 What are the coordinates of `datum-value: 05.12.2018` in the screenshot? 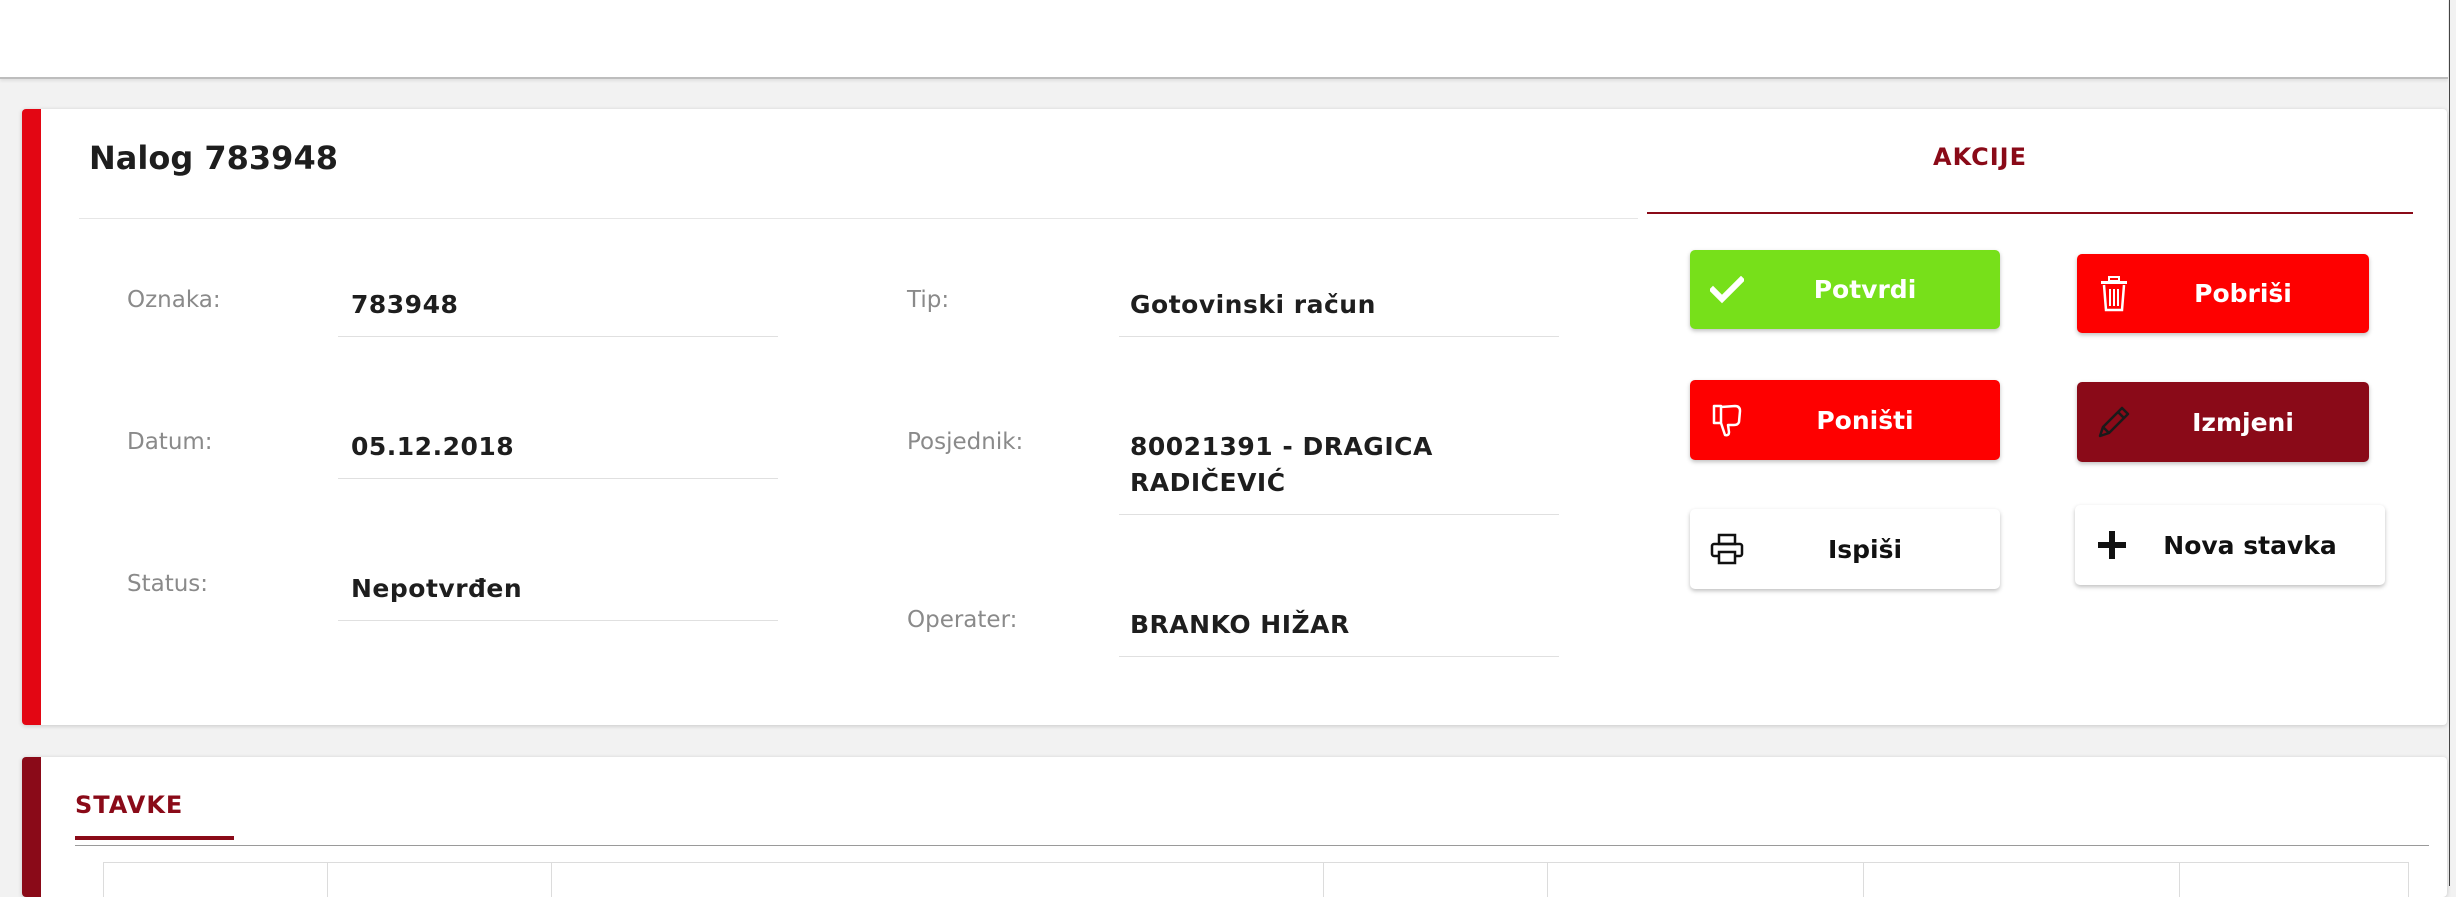 It's located at (433, 446).